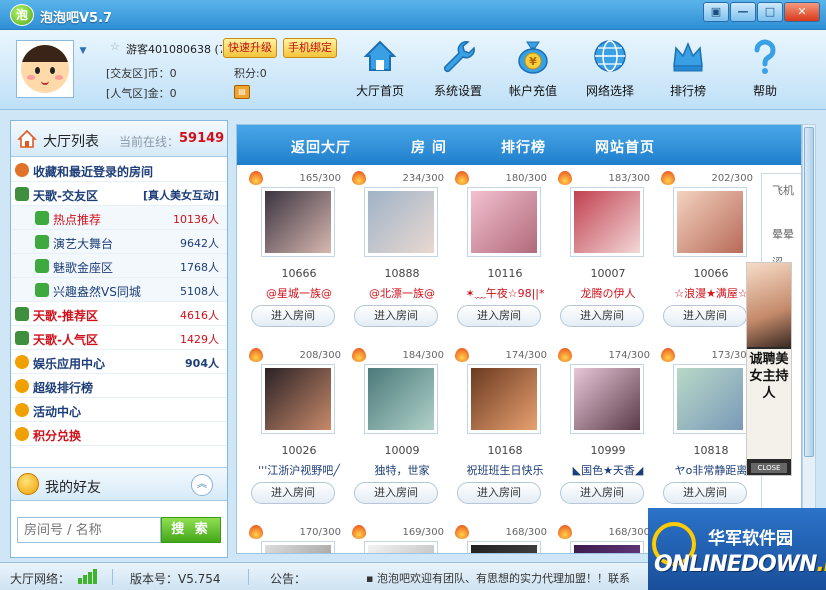 The image size is (826, 590). What do you see at coordinates (63, 388) in the screenshot?
I see `sidebar-item-label: 超级排行榜` at bounding box center [63, 388].